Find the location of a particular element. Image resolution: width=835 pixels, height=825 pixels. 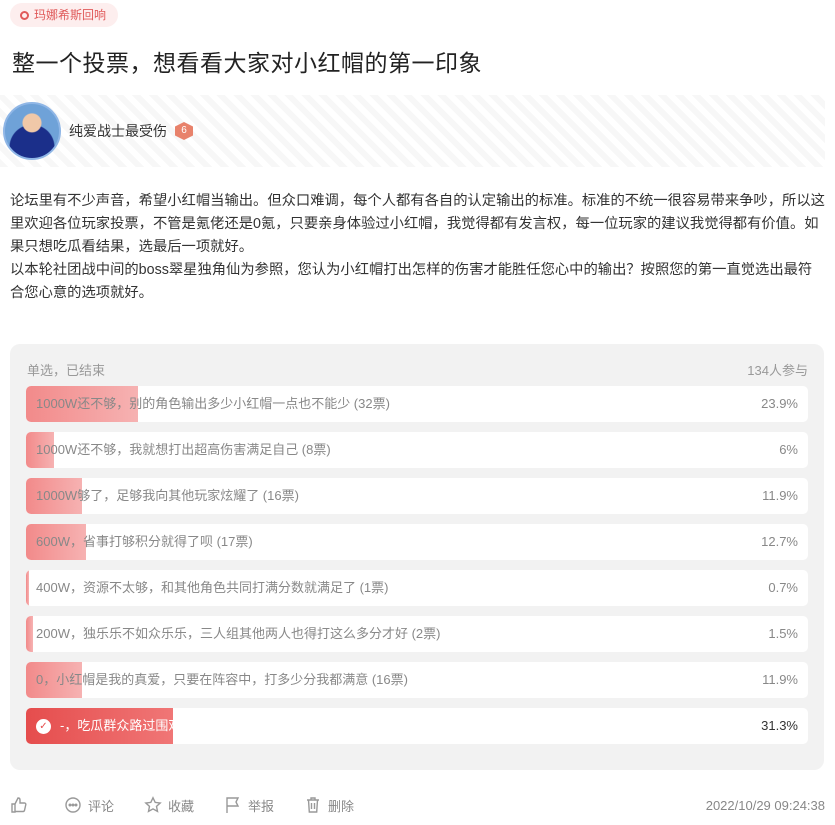

poll-option-label: 1000W还不够，我就想打出超高伤害满足自己 (8票) is located at coordinates (183, 449).